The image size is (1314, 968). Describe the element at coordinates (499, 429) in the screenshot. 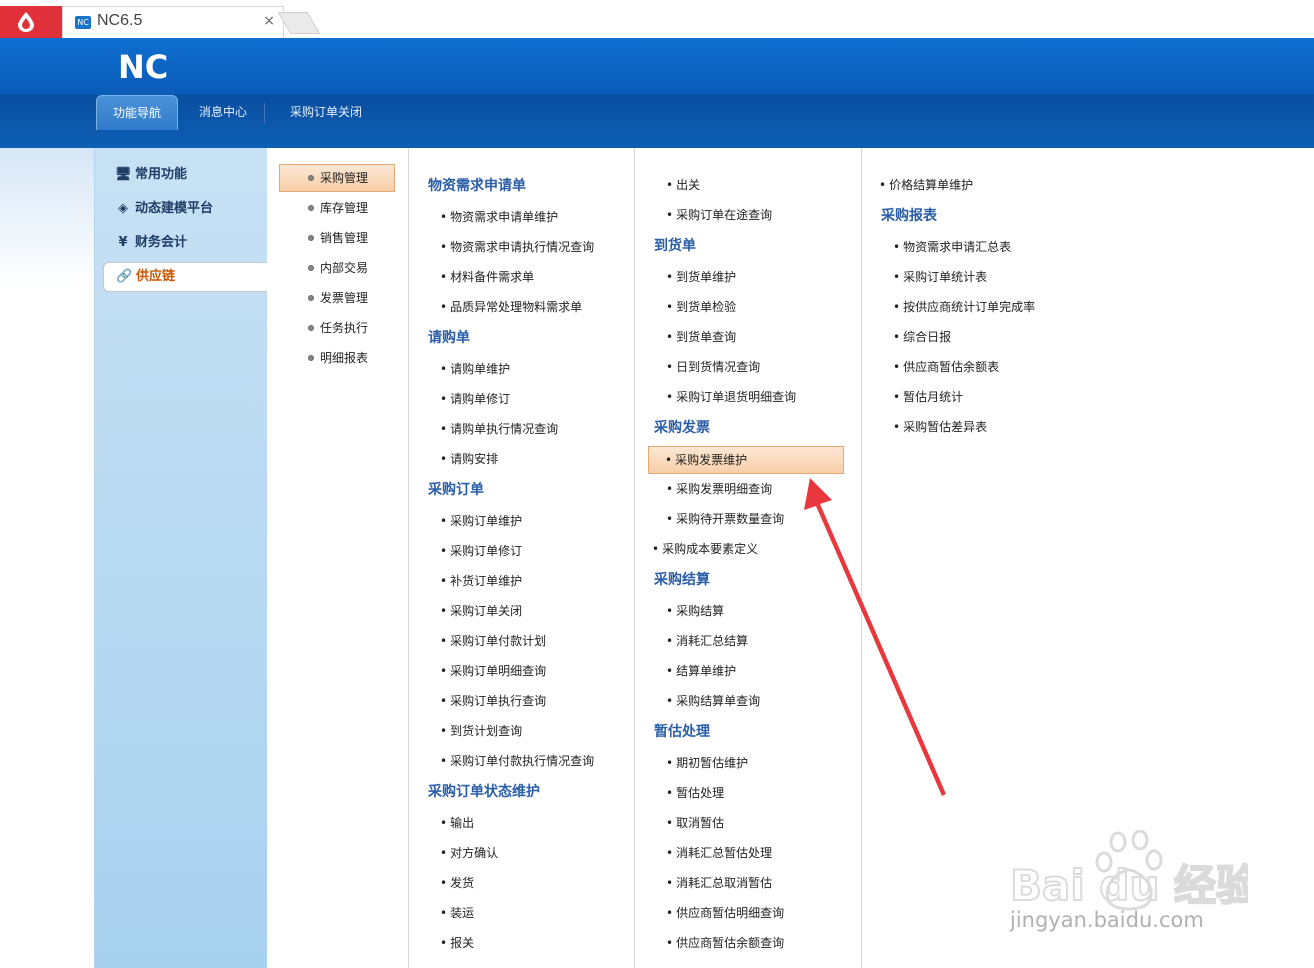

I see `menu-item: 请购单执行情况查询` at that location.